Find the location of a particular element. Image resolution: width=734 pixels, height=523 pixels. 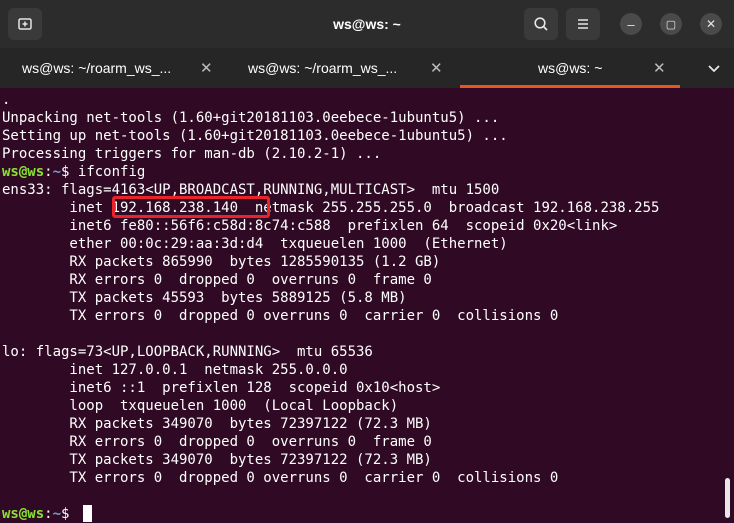

current-prompt-line: ws@ws:~$ is located at coordinates (40, 514).